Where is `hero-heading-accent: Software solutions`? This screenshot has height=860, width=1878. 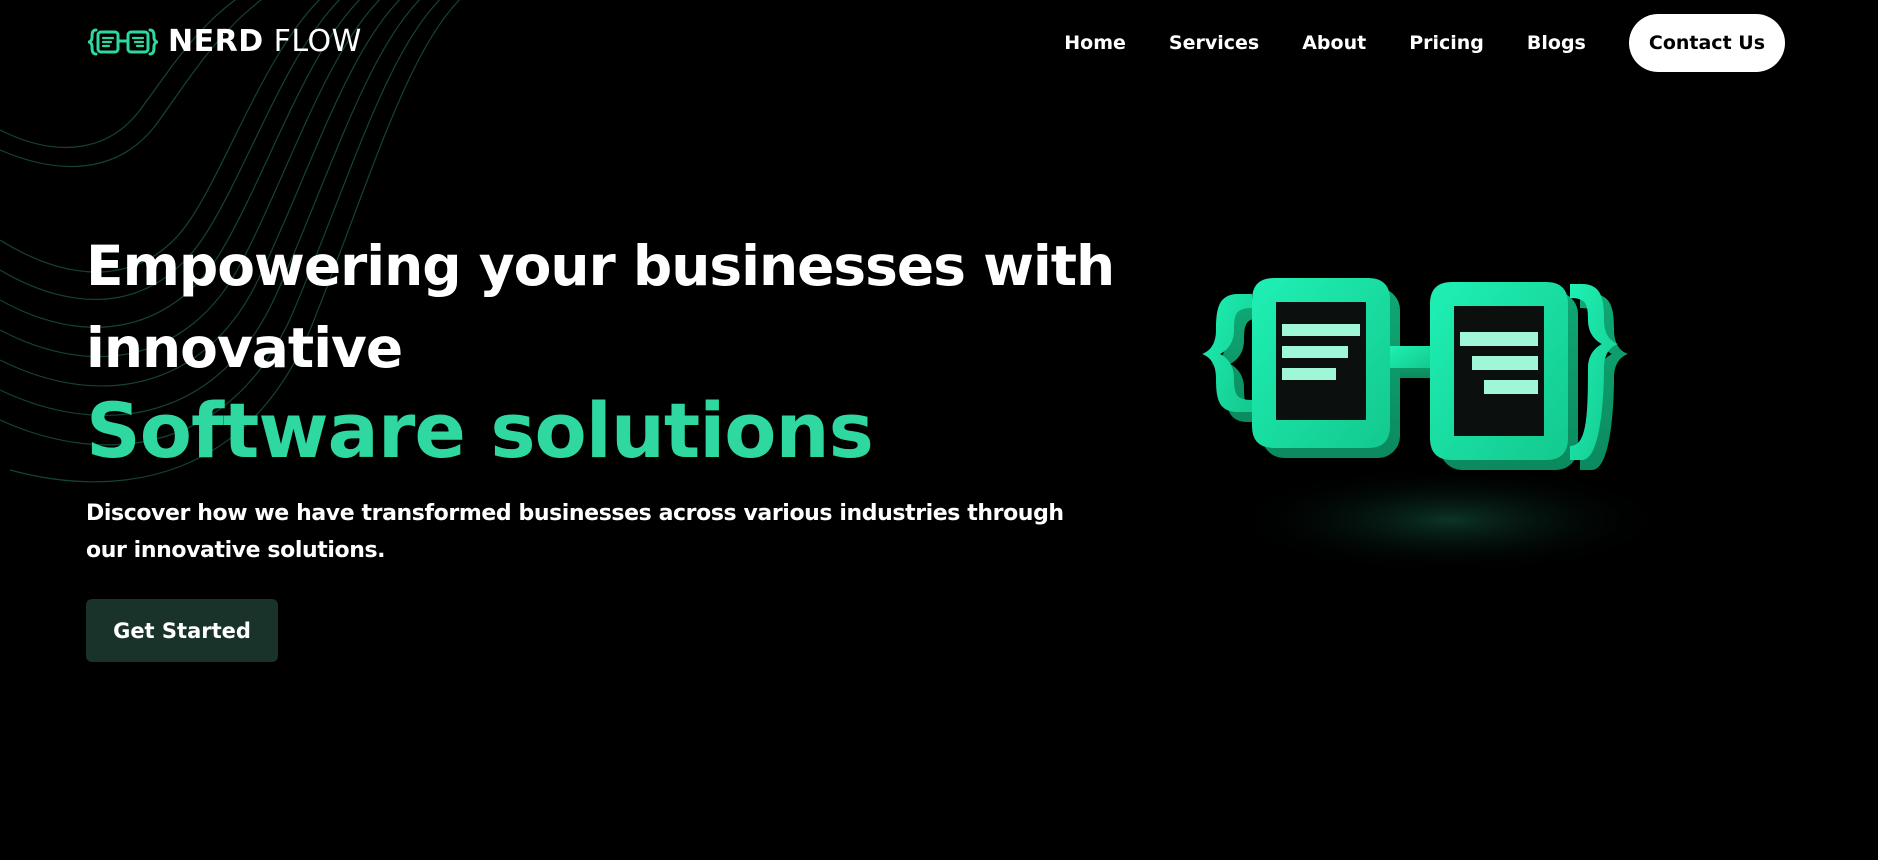
hero-heading-accent: Software solutions is located at coordinates (480, 430).